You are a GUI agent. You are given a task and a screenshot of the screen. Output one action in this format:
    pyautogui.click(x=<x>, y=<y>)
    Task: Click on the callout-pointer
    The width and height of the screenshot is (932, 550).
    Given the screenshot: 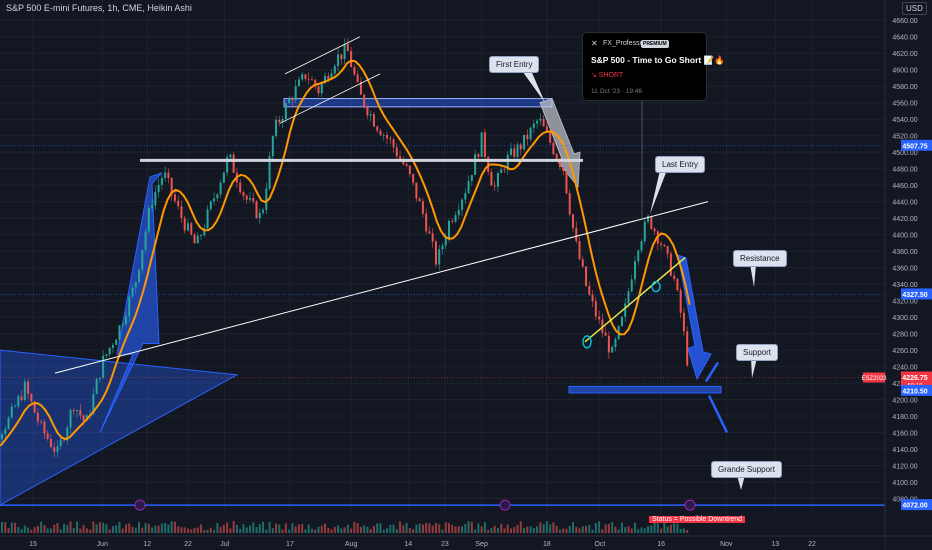 What is the action you would take?
    pyautogui.click(x=754, y=368)
    